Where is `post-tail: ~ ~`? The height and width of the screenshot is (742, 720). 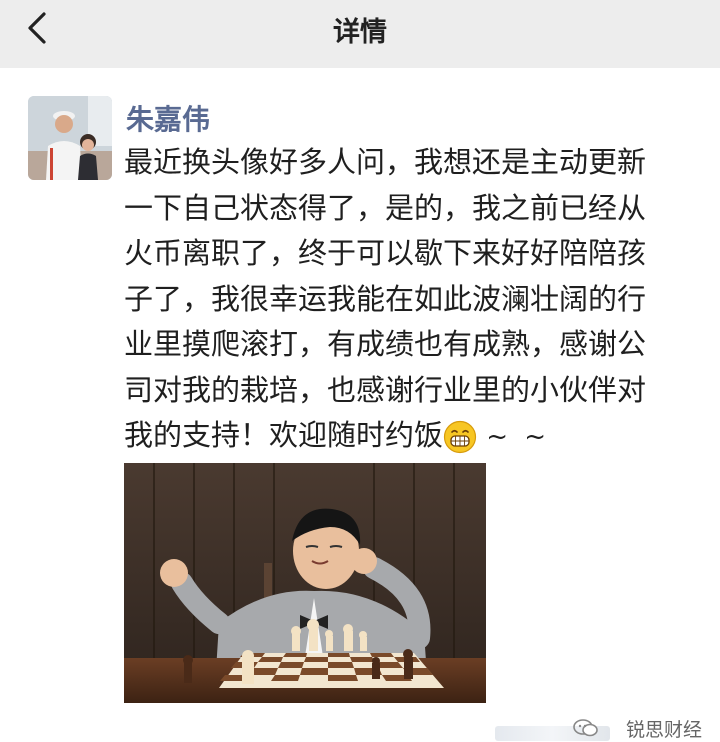
post-tail: ~ ~ is located at coordinates (518, 437).